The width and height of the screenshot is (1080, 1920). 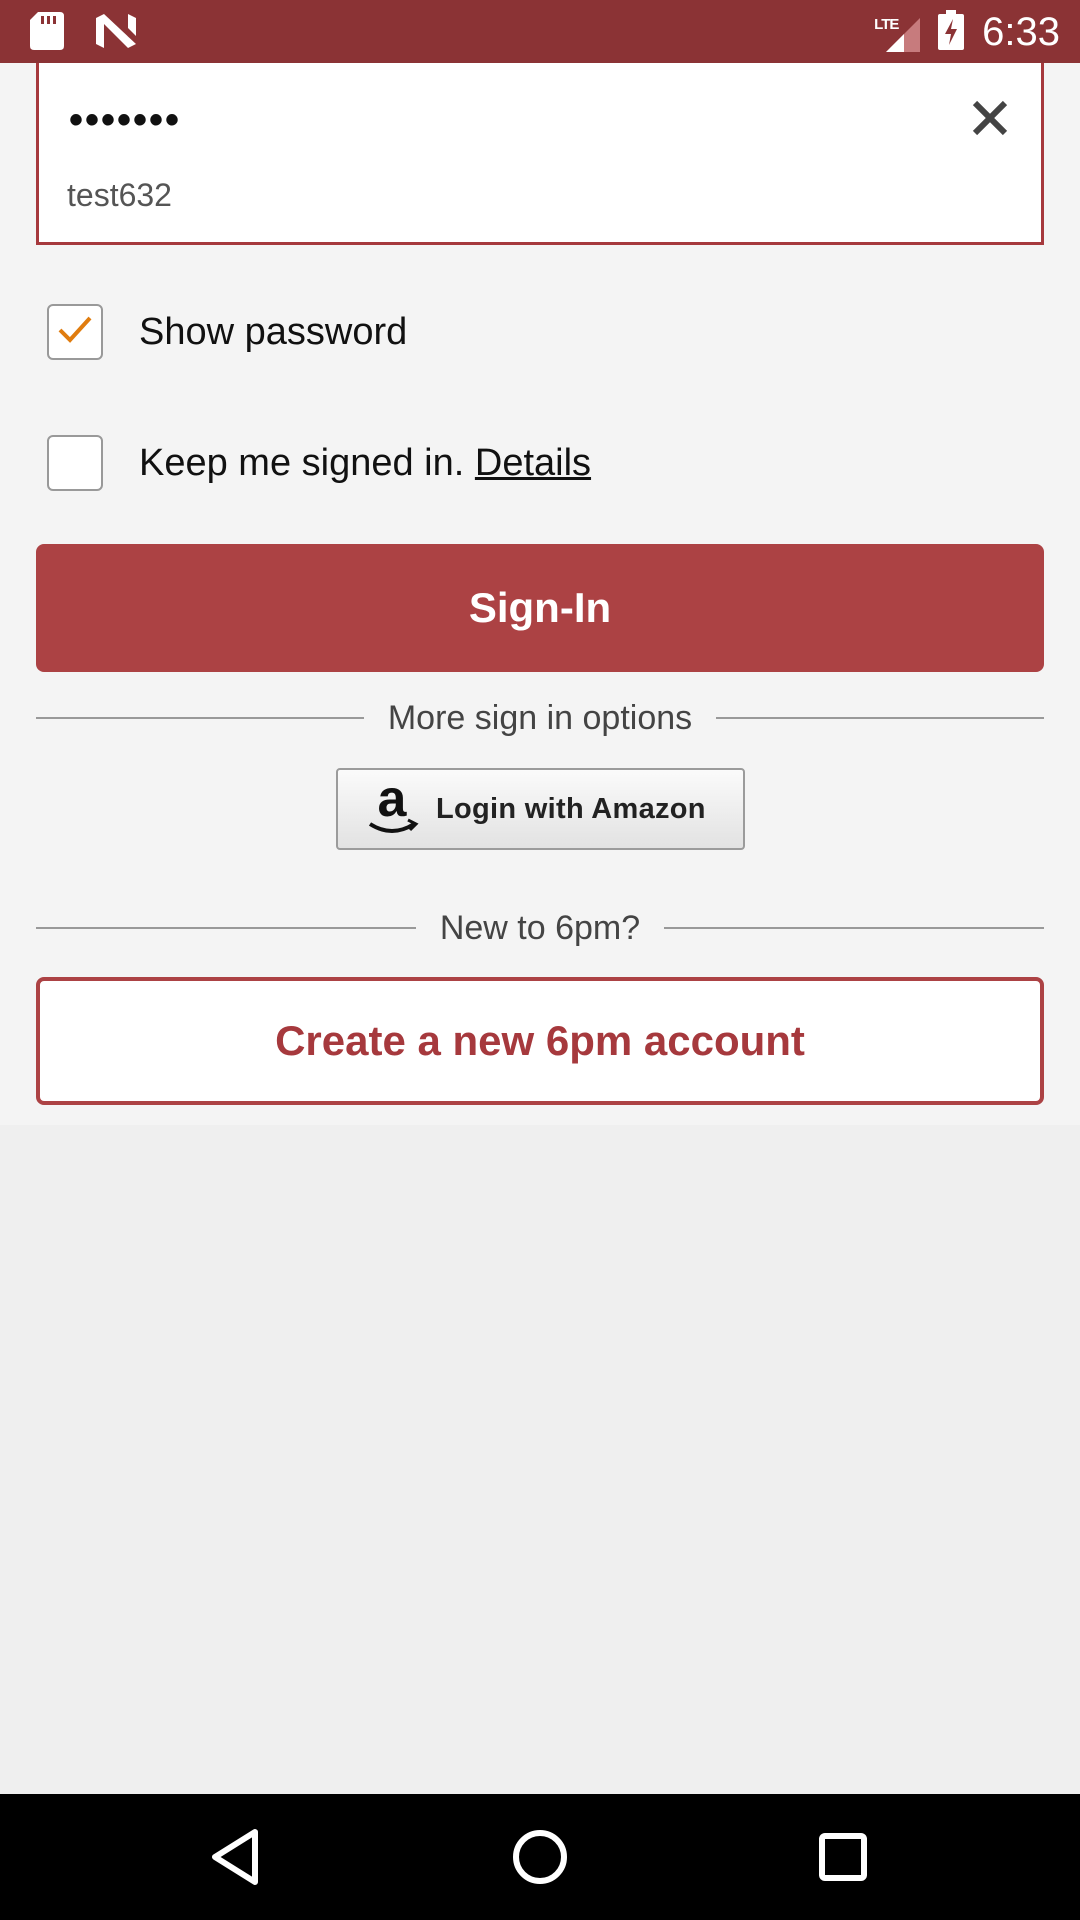 What do you see at coordinates (533, 463) in the screenshot?
I see `details-link: Details` at bounding box center [533, 463].